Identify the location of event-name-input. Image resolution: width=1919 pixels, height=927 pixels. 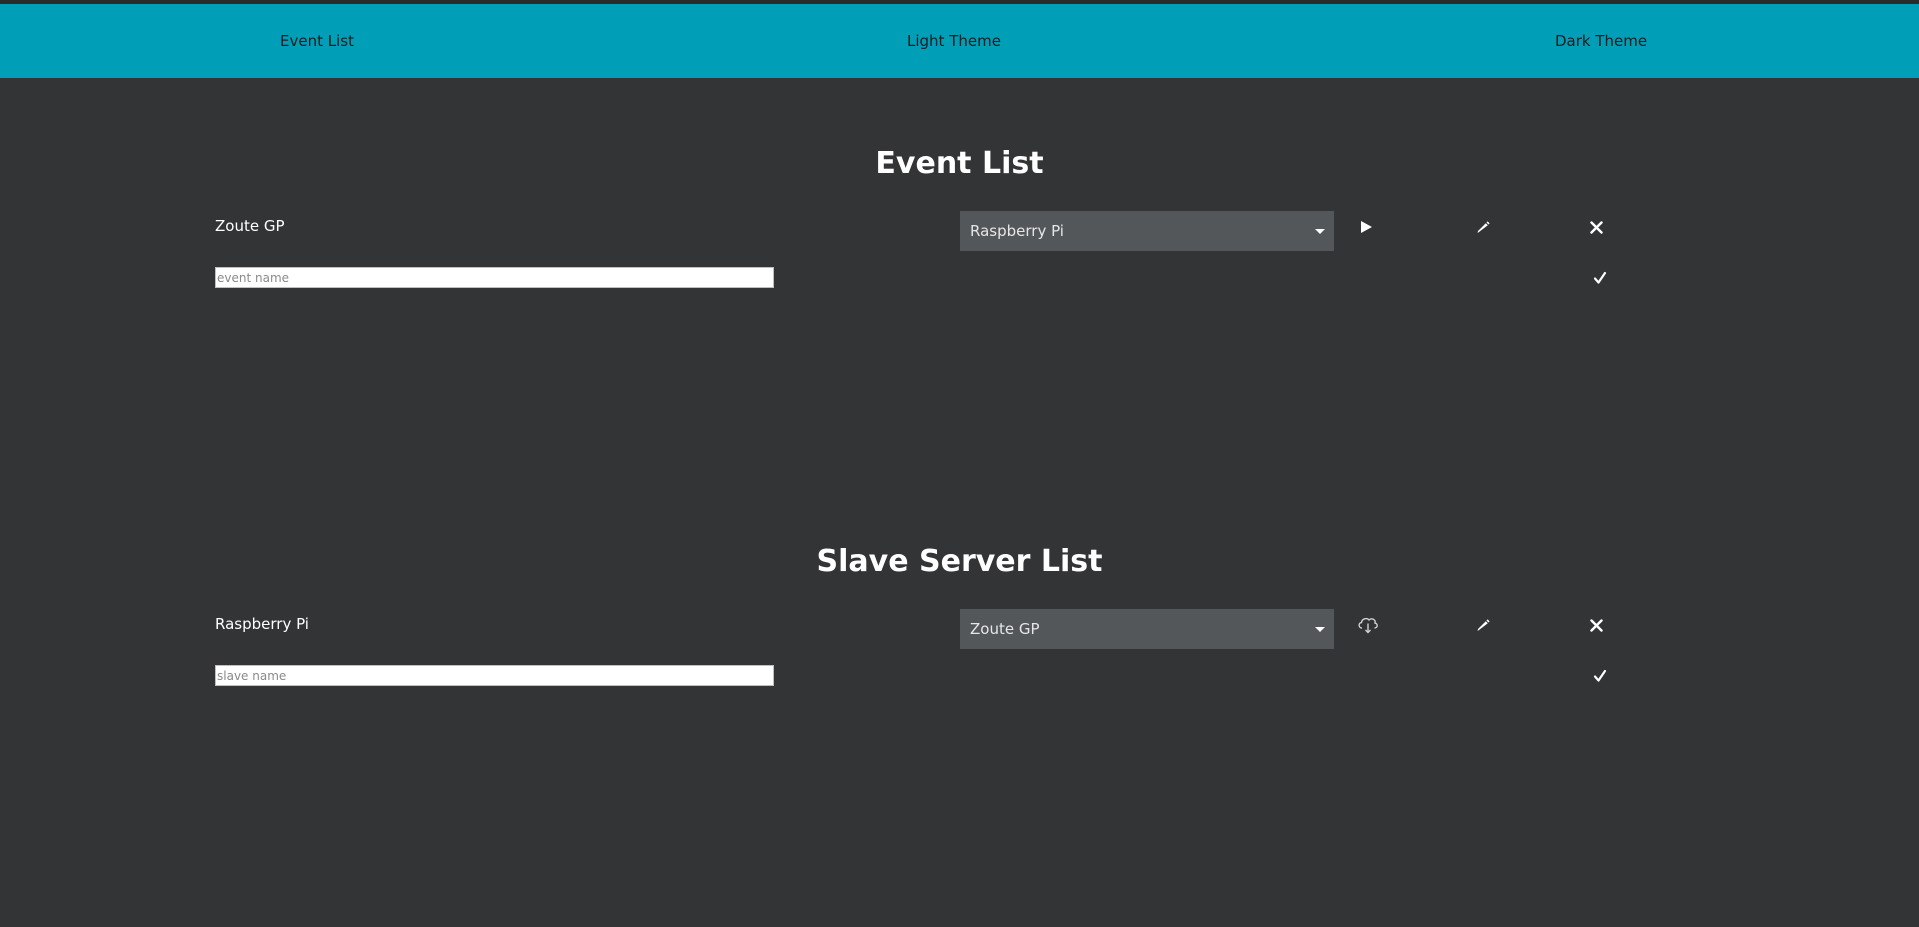
(494, 277).